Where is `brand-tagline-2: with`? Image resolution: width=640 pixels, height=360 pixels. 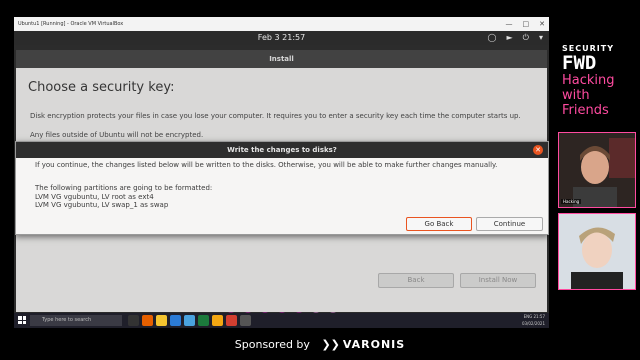 brand-tagline-2: with is located at coordinates (576, 95).